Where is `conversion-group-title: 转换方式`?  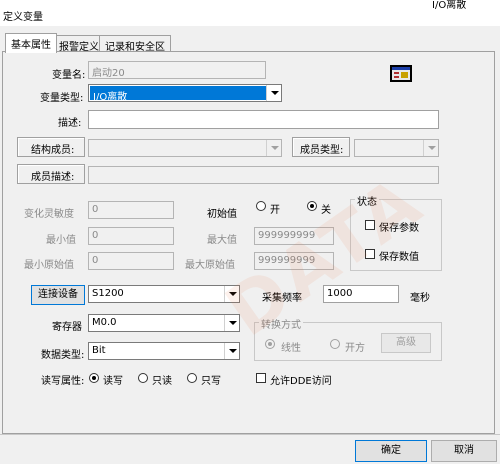
conversion-group-title: 转换方式 is located at coordinates (281, 323).